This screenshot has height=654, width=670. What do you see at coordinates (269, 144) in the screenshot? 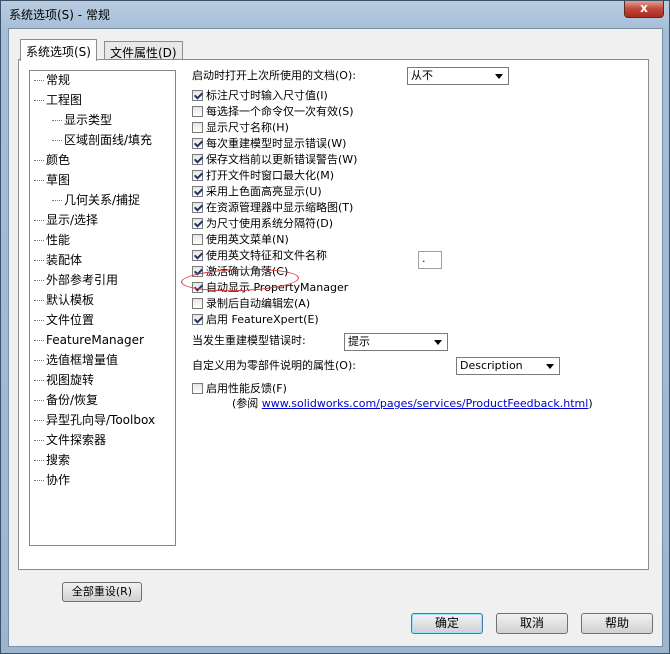
I see `option-show-errors-every-rebuild: 每次重建模型时显示错误(W)` at bounding box center [269, 144].